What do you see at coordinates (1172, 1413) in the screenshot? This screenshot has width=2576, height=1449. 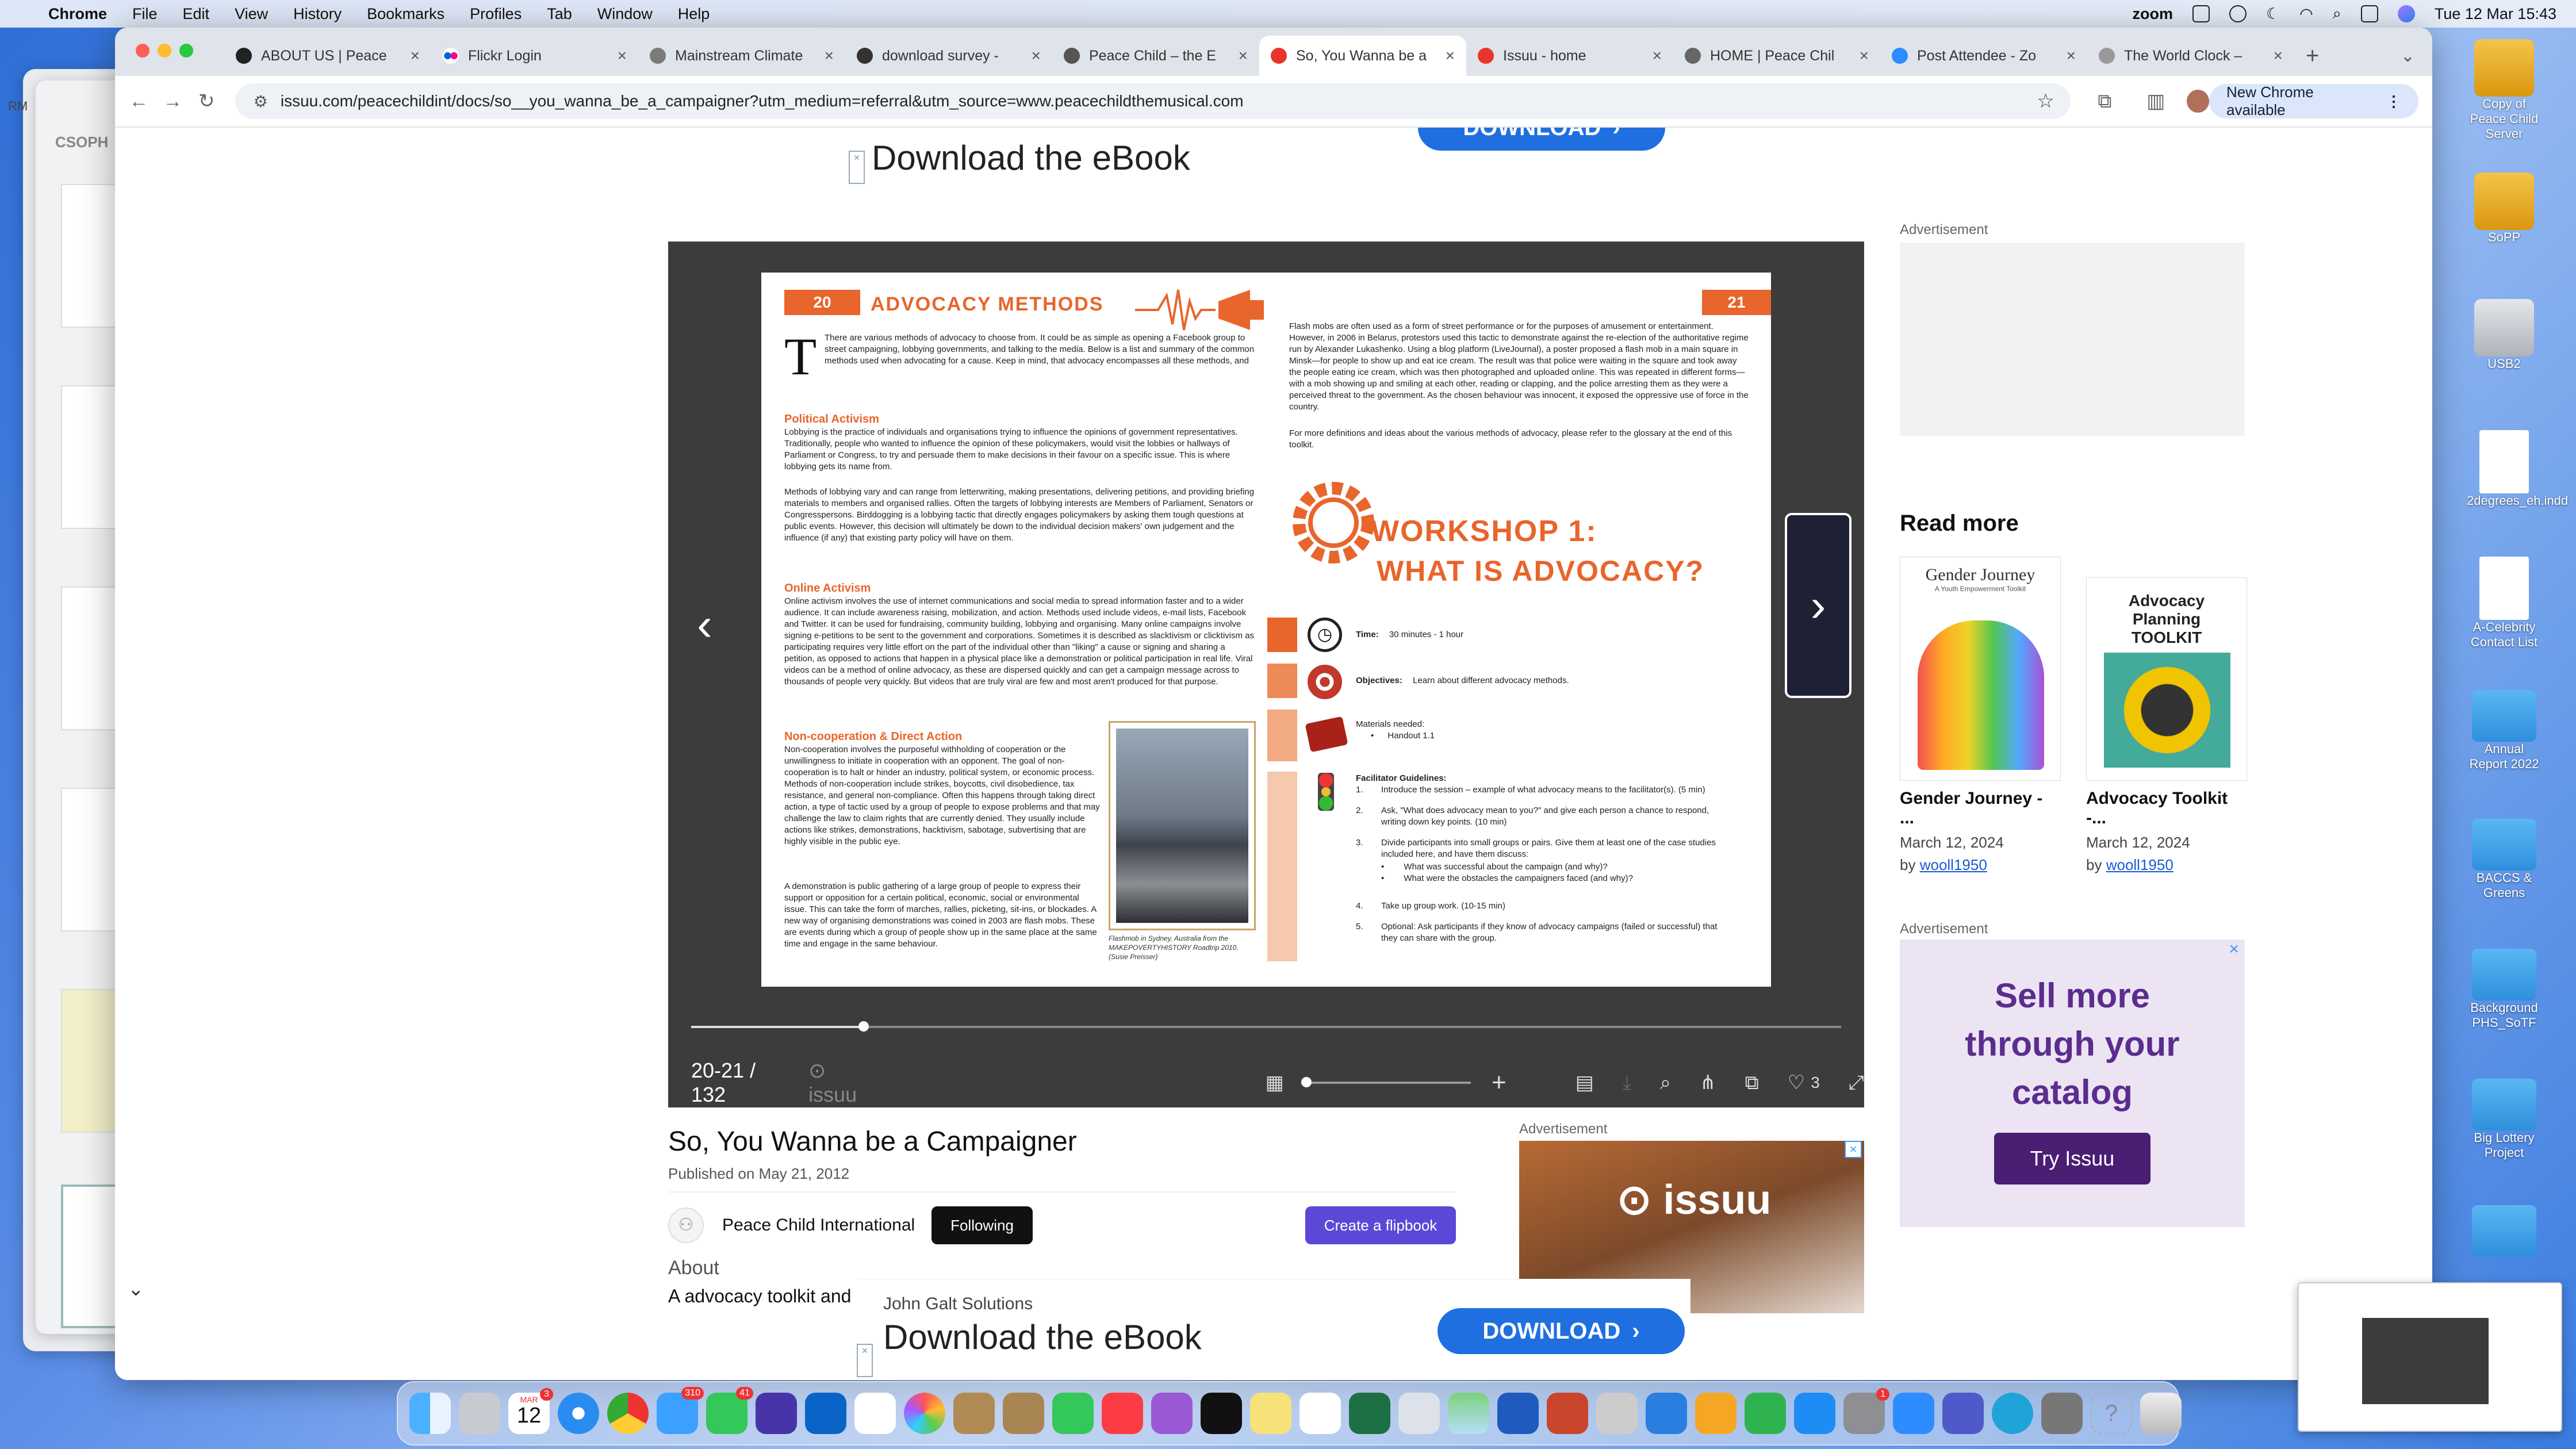 I see `podcasts-icon` at bounding box center [1172, 1413].